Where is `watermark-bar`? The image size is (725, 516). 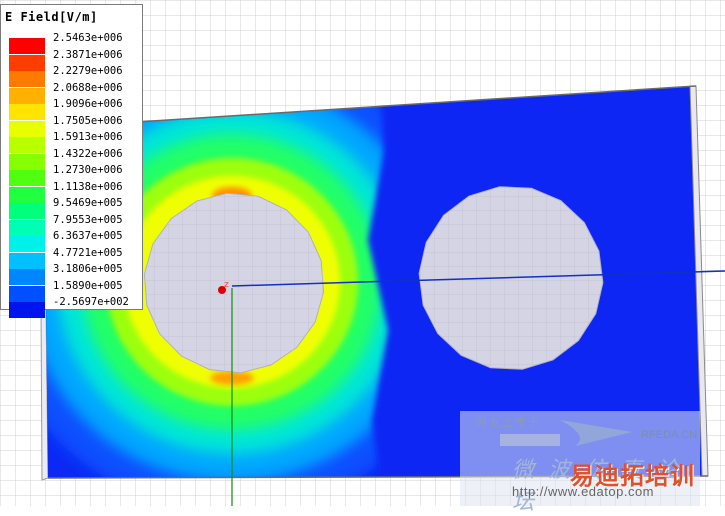
watermark-bar is located at coordinates (530, 440).